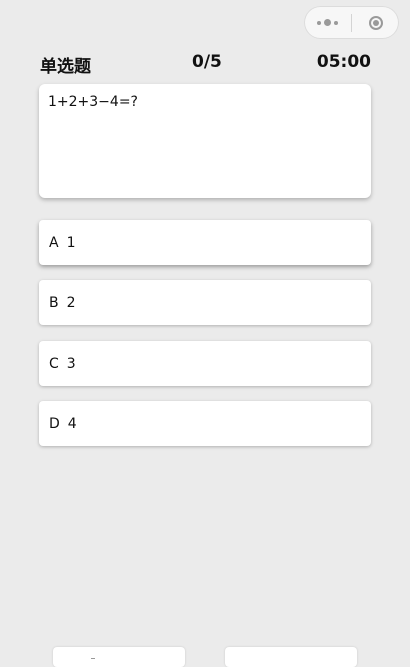 The image size is (410, 667). I want to click on miniprogram-capsule, so click(351, 22).